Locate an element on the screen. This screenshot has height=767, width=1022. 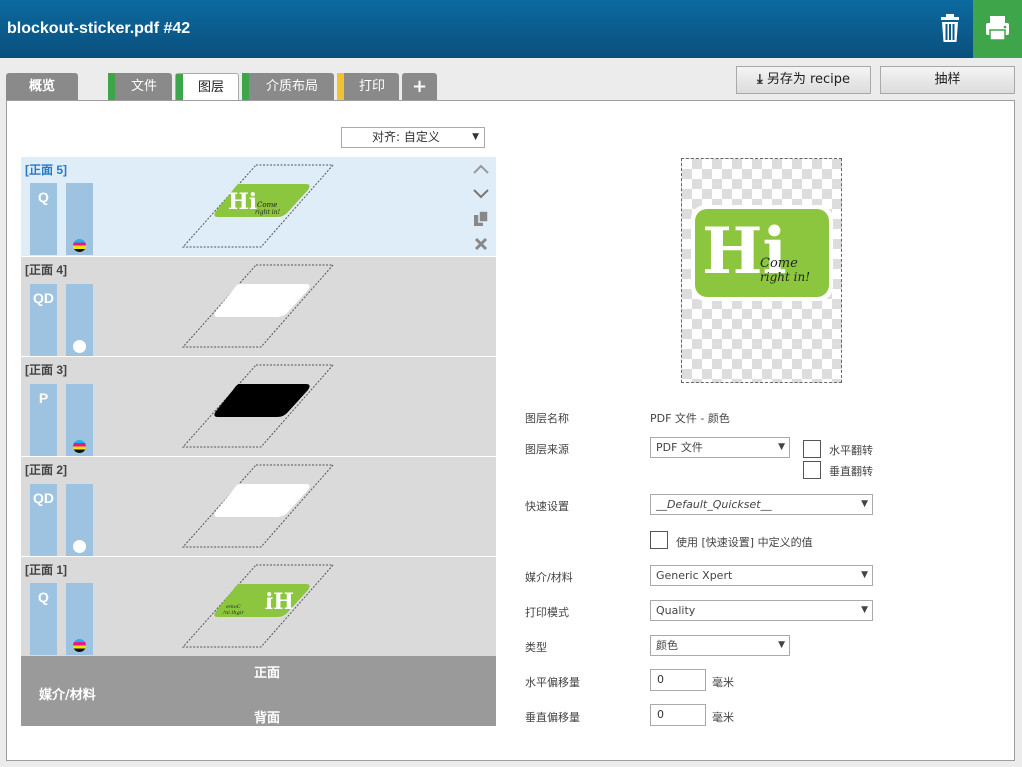
vertical-offset-unit: 毫米 is located at coordinates (723, 717).